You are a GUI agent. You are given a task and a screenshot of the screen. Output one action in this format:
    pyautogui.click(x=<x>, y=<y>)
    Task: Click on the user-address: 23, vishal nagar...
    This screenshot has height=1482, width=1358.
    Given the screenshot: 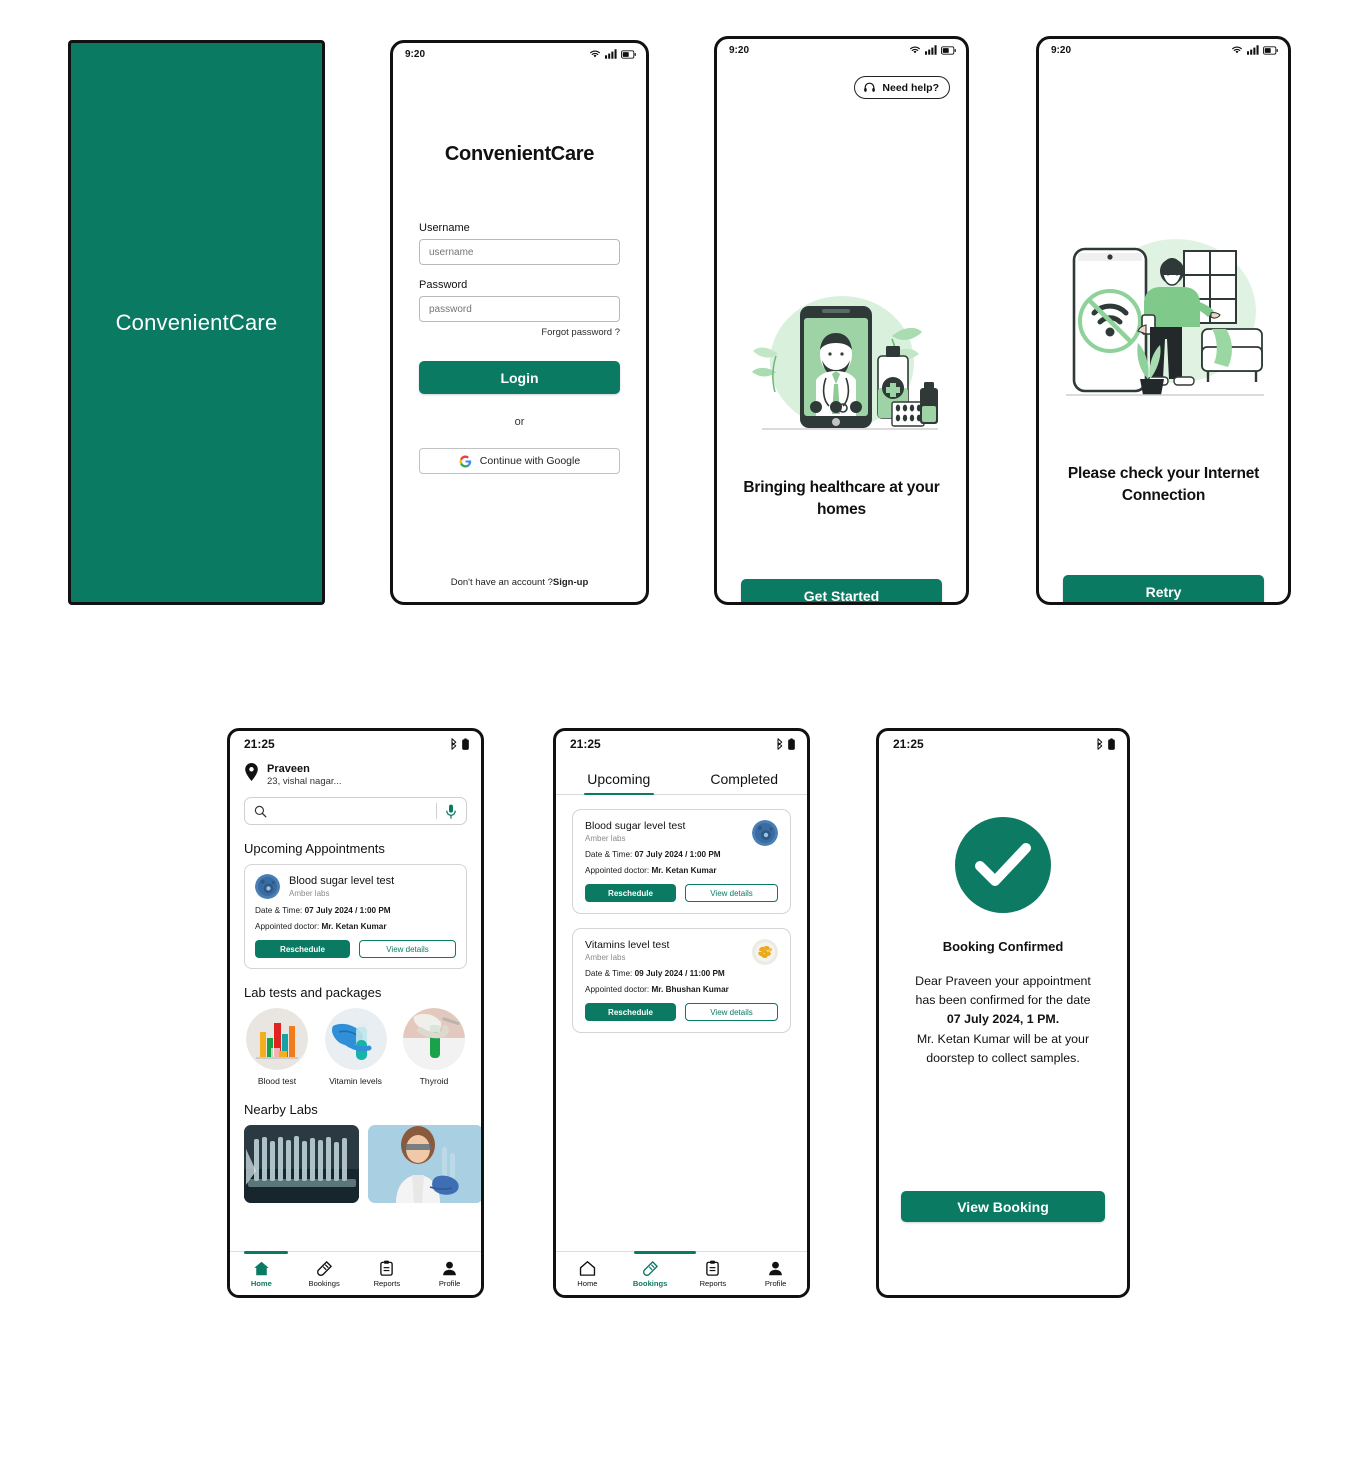 What is the action you would take?
    pyautogui.click(x=304, y=781)
    